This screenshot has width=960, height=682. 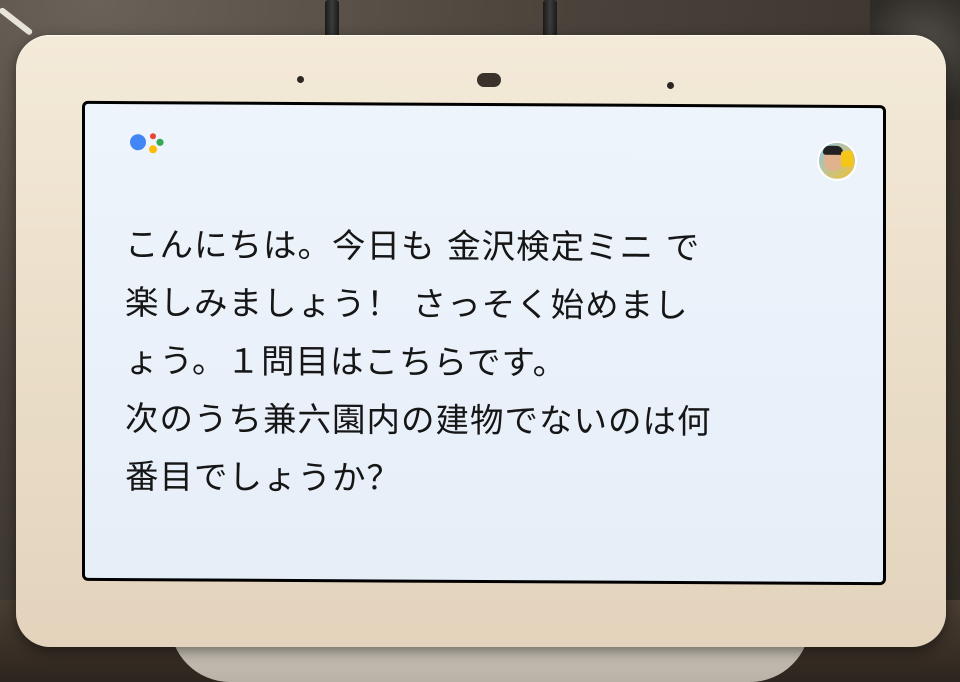 What do you see at coordinates (833, 150) in the screenshot?
I see `avatar-hair` at bounding box center [833, 150].